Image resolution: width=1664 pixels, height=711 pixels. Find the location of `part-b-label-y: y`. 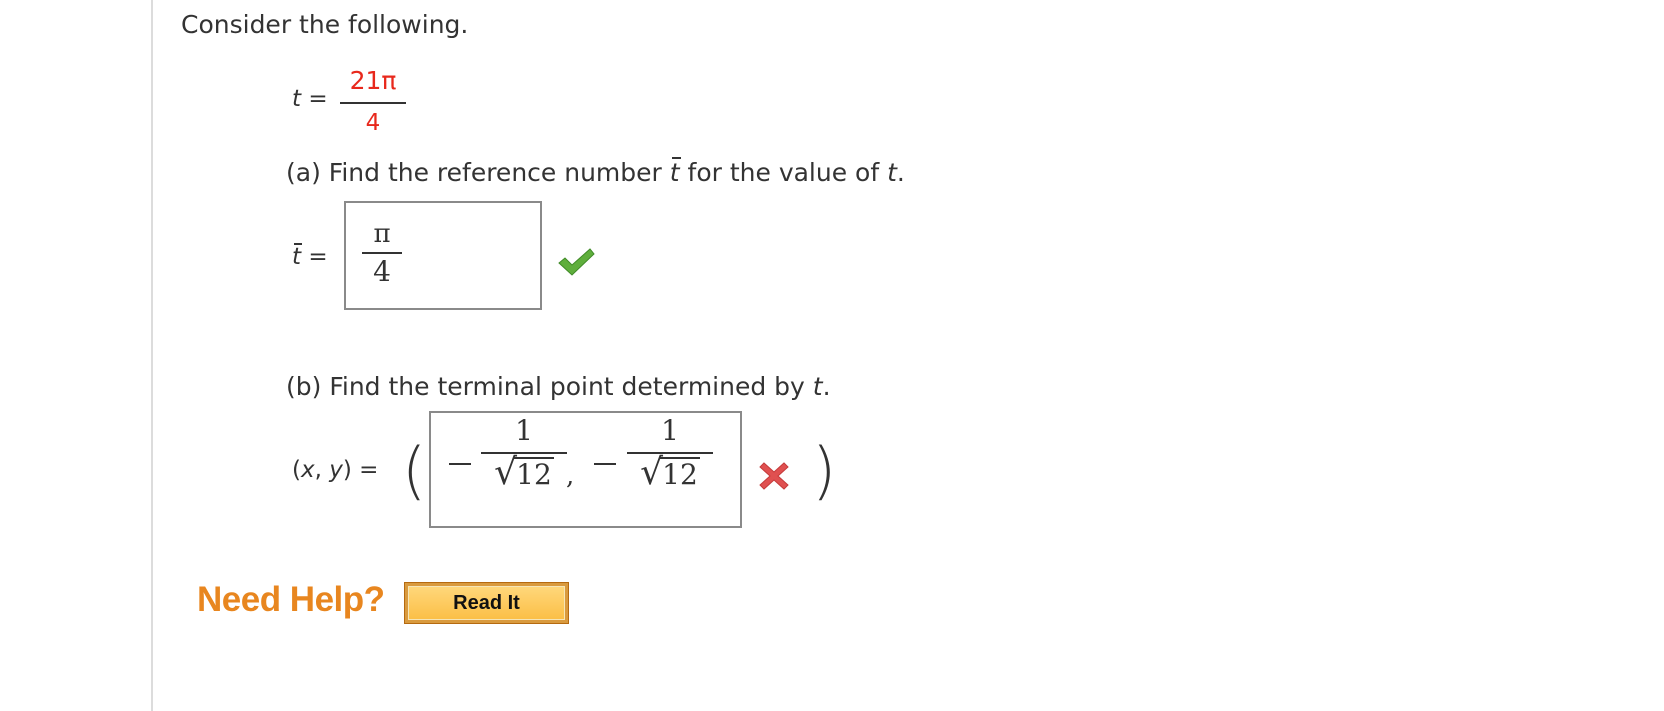

part-b-label-y: y is located at coordinates (336, 470).